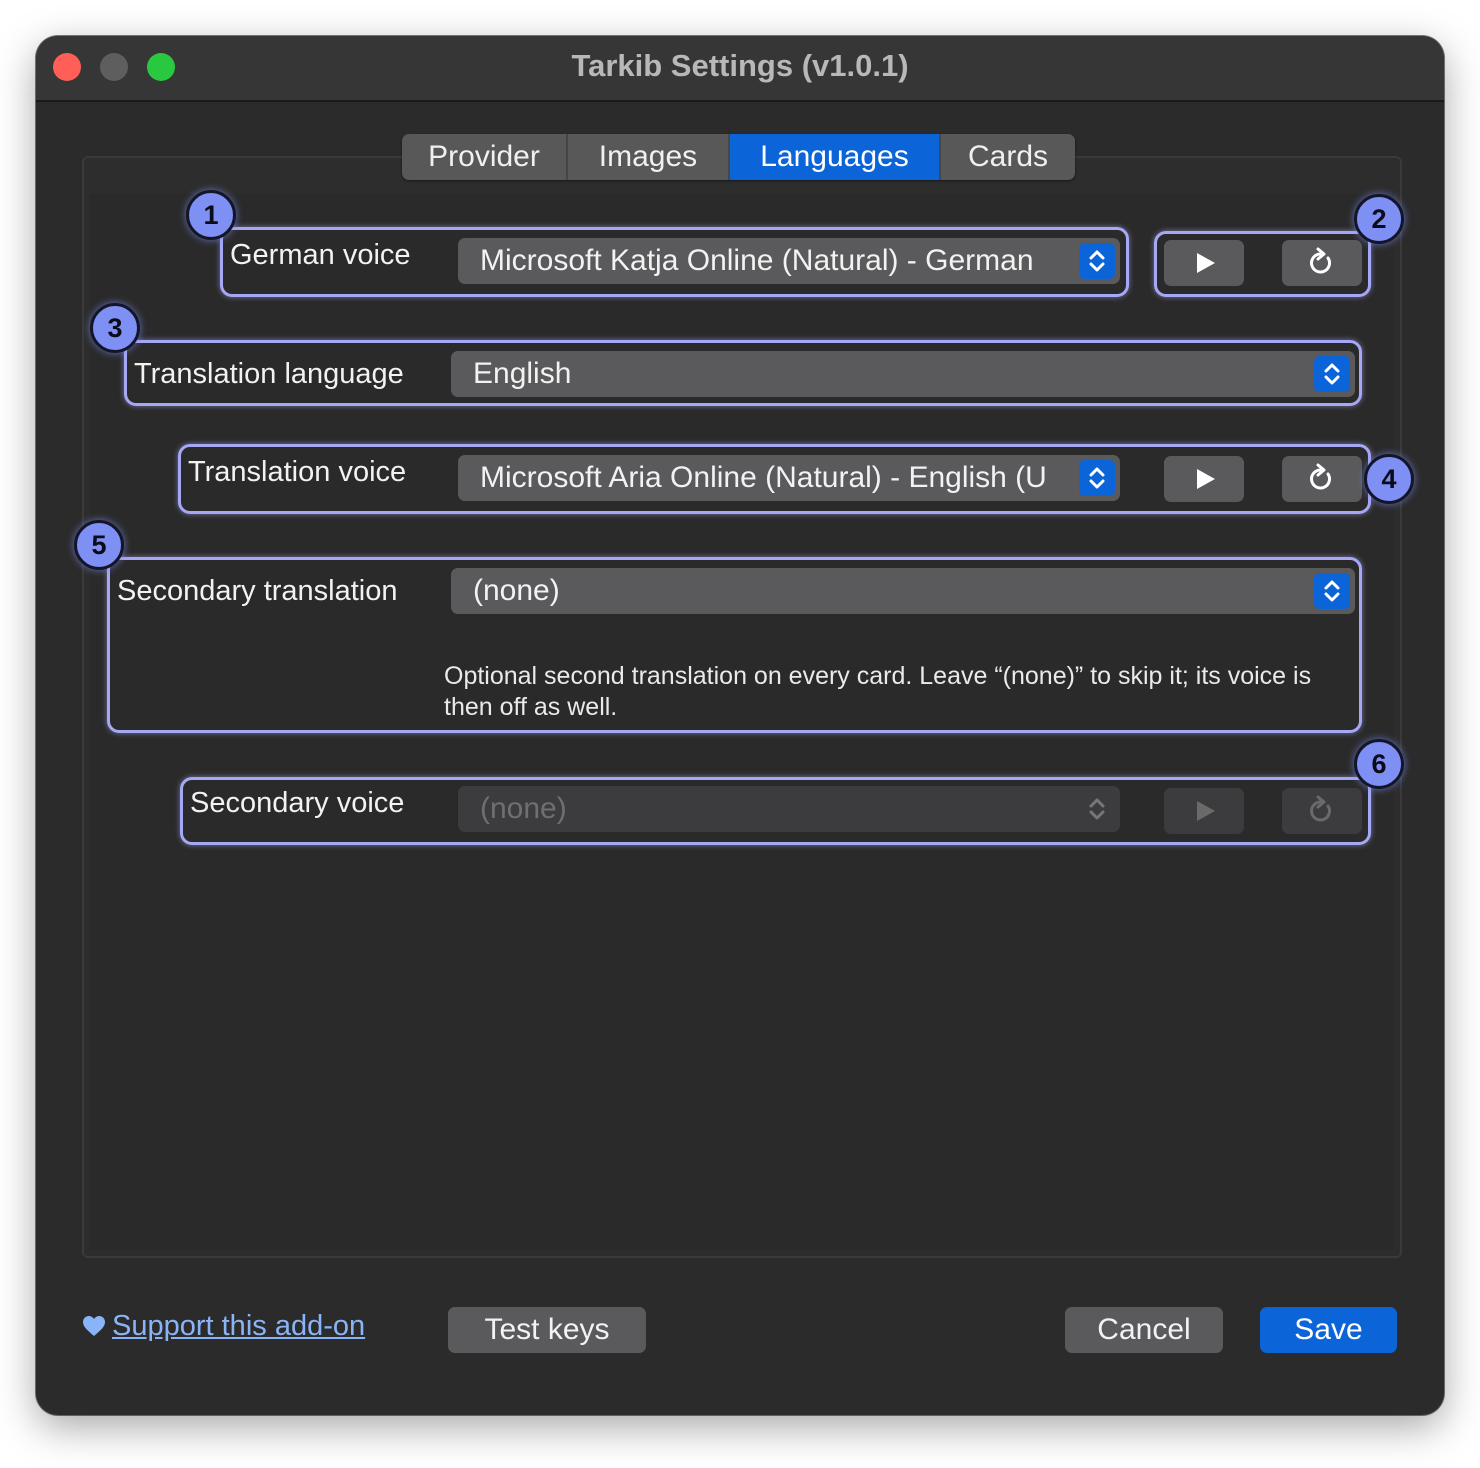 The width and height of the screenshot is (1480, 1468). I want to click on badge-6: 6, so click(1379, 764).